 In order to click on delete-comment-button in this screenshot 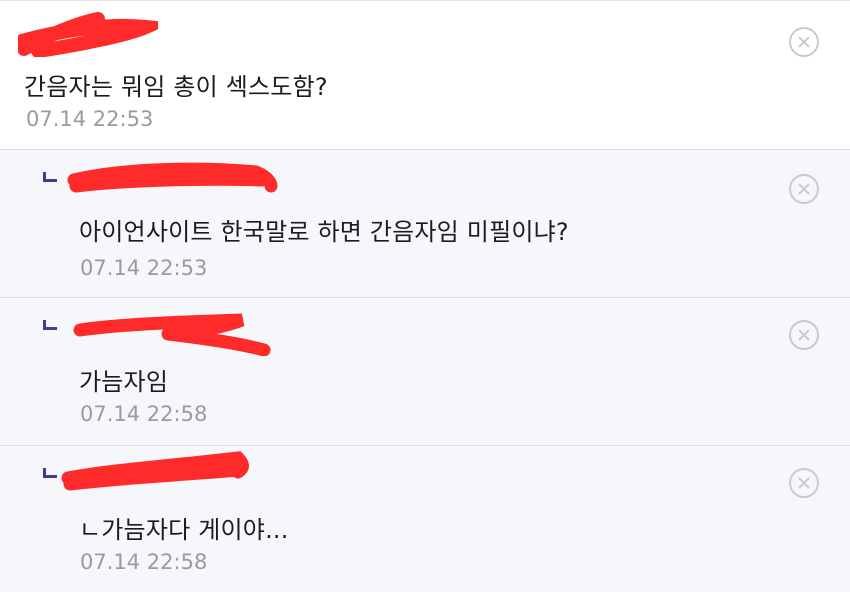, I will do `click(804, 42)`.